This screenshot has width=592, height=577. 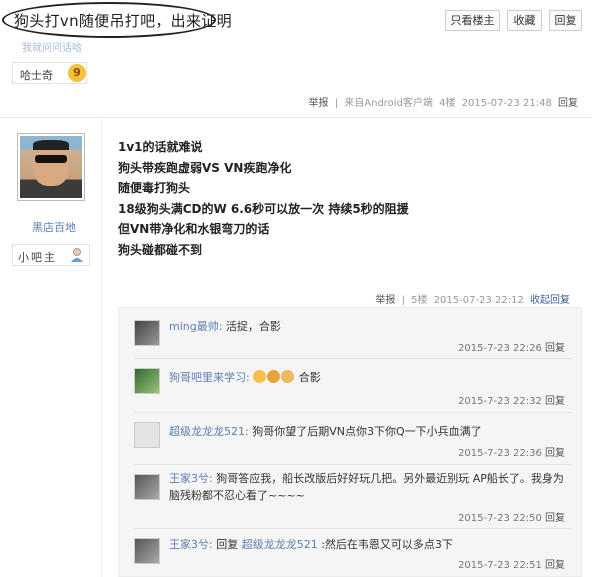 I want to click on smile-emoji-icon, so click(x=274, y=376).